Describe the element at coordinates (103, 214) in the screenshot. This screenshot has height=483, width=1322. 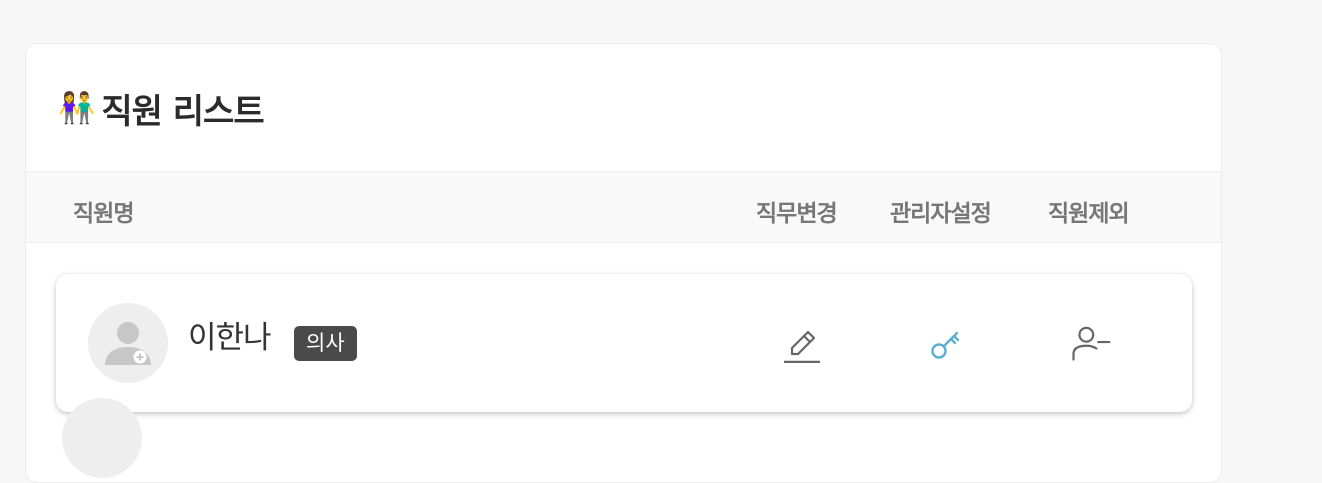
I see `column-header-name: 직원명` at that location.